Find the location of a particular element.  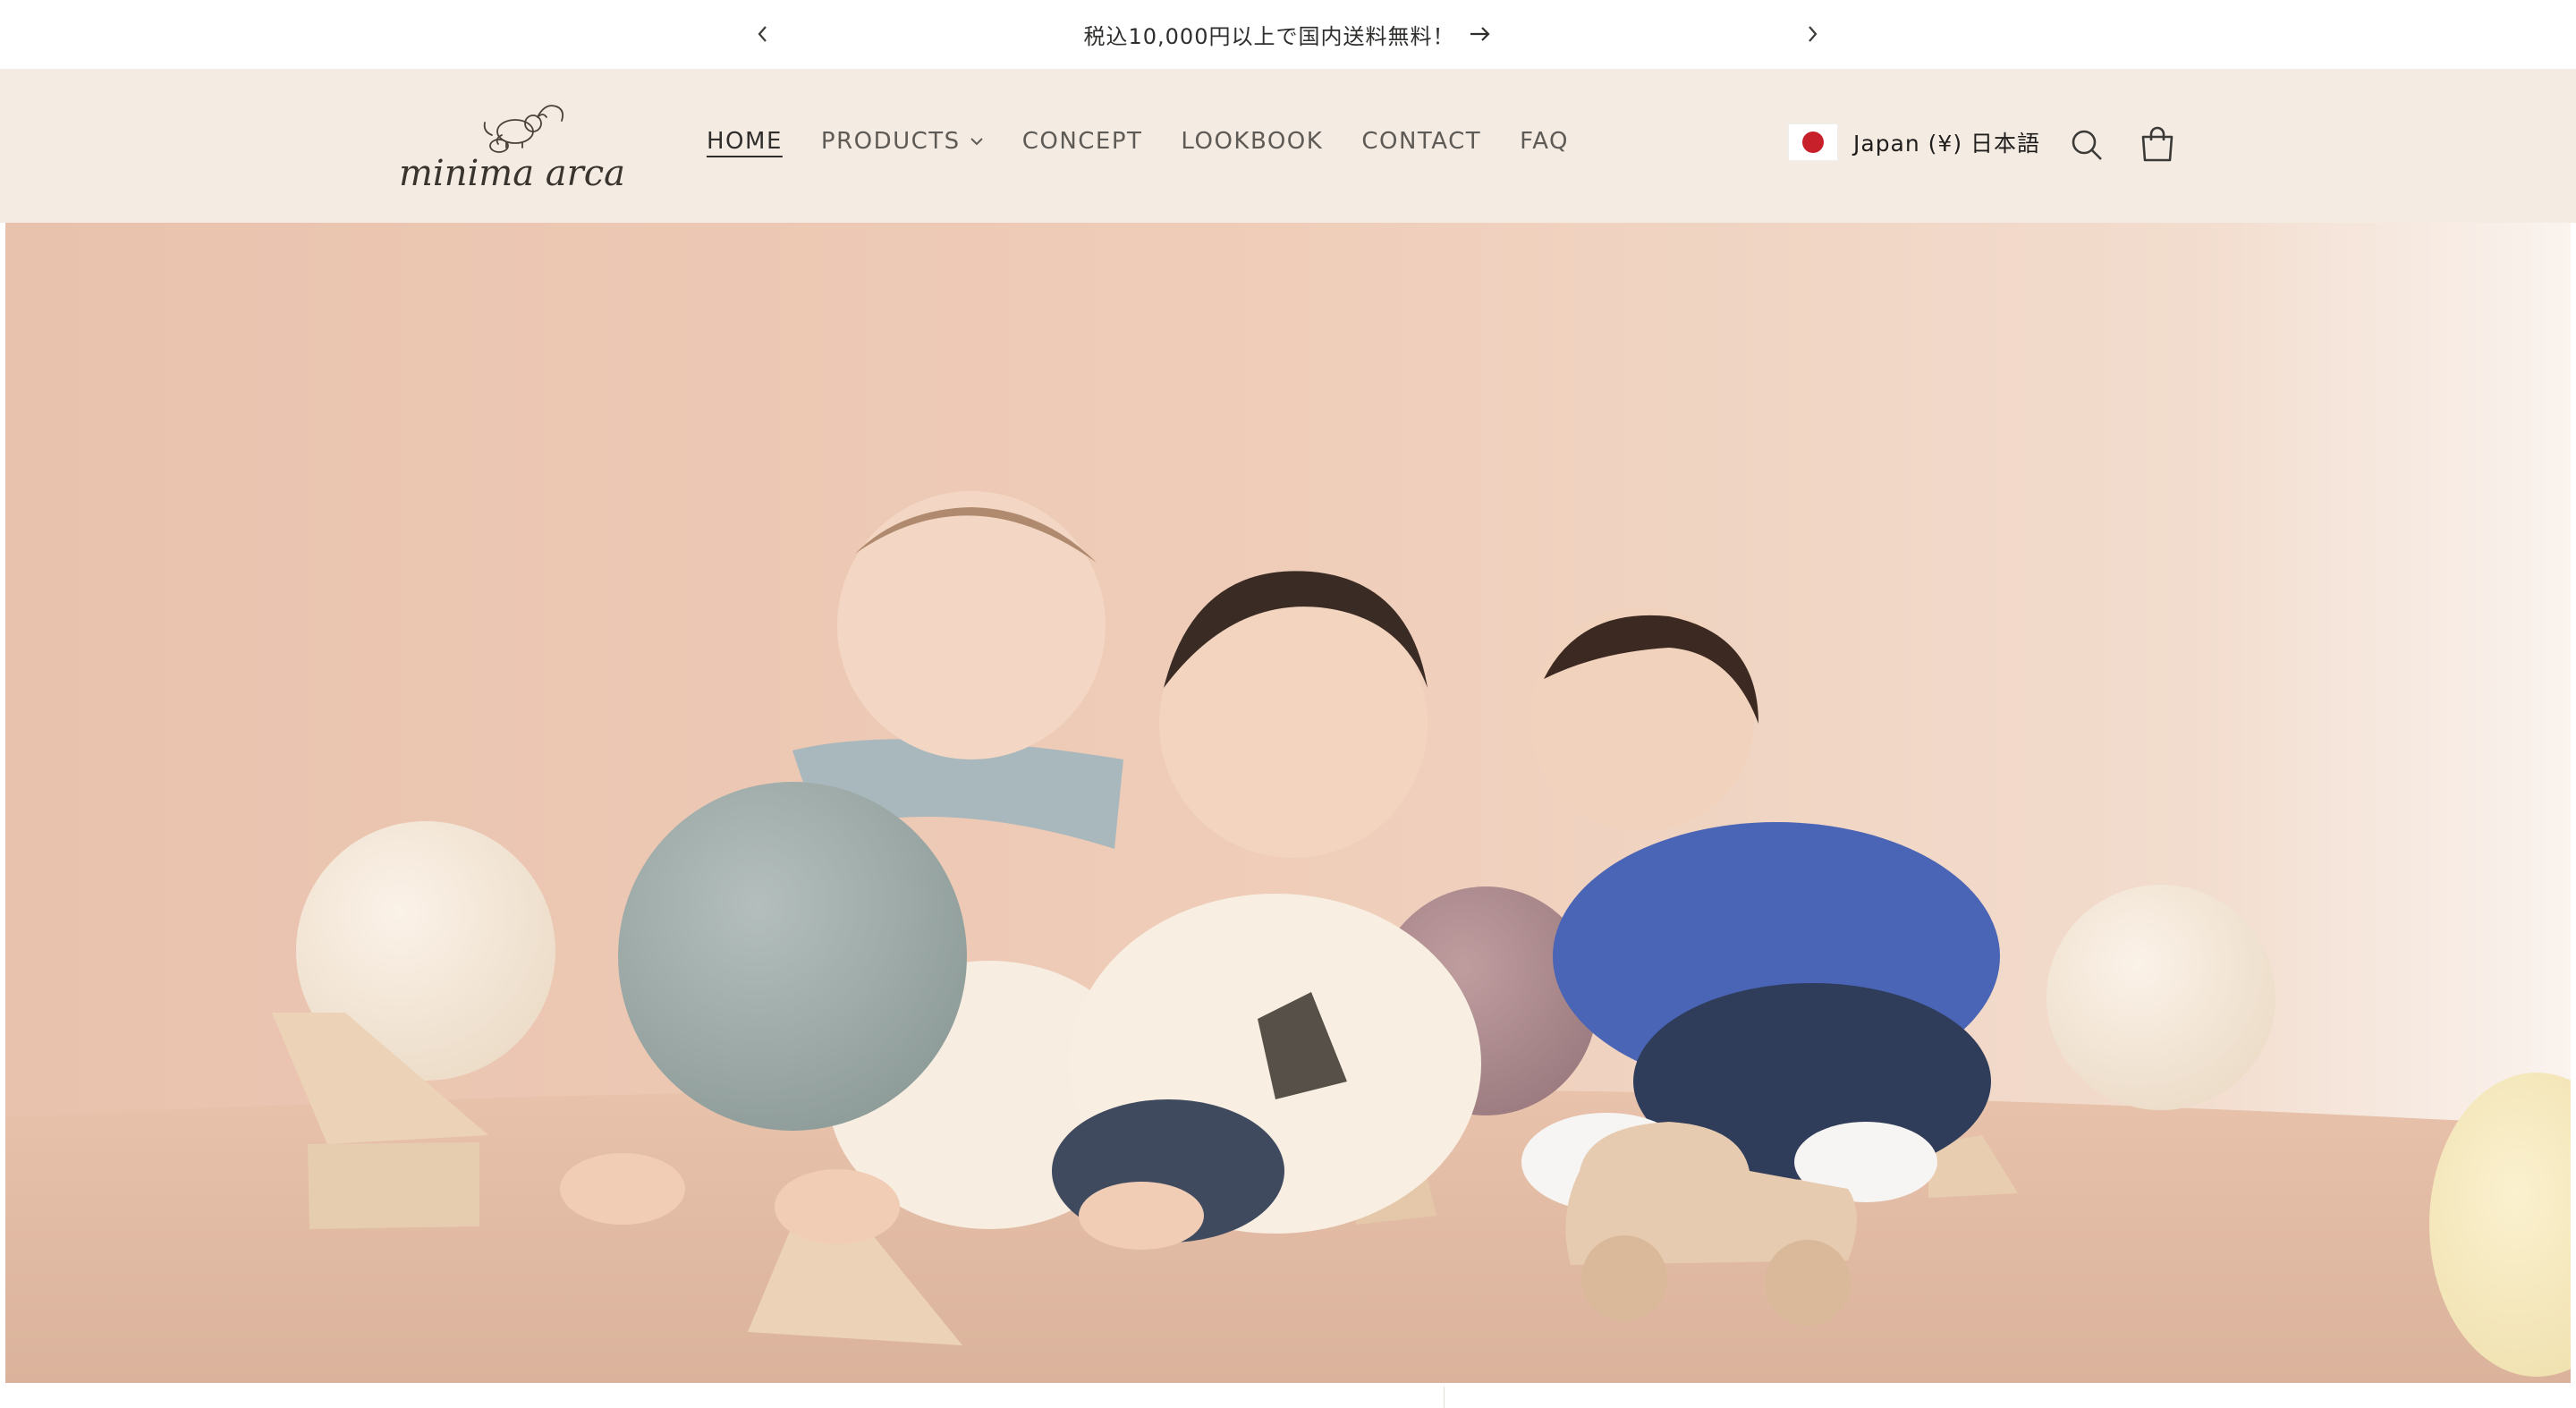

nav-item-concept: CONCEPT is located at coordinates (1082, 141).